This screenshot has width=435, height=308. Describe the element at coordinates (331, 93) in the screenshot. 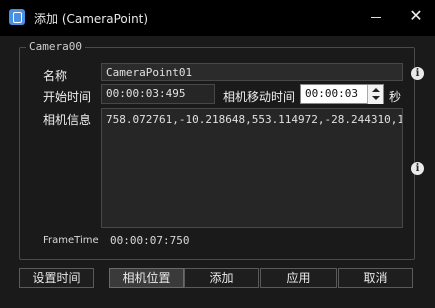

I see `camera-move-time-value: 00:00:03` at that location.